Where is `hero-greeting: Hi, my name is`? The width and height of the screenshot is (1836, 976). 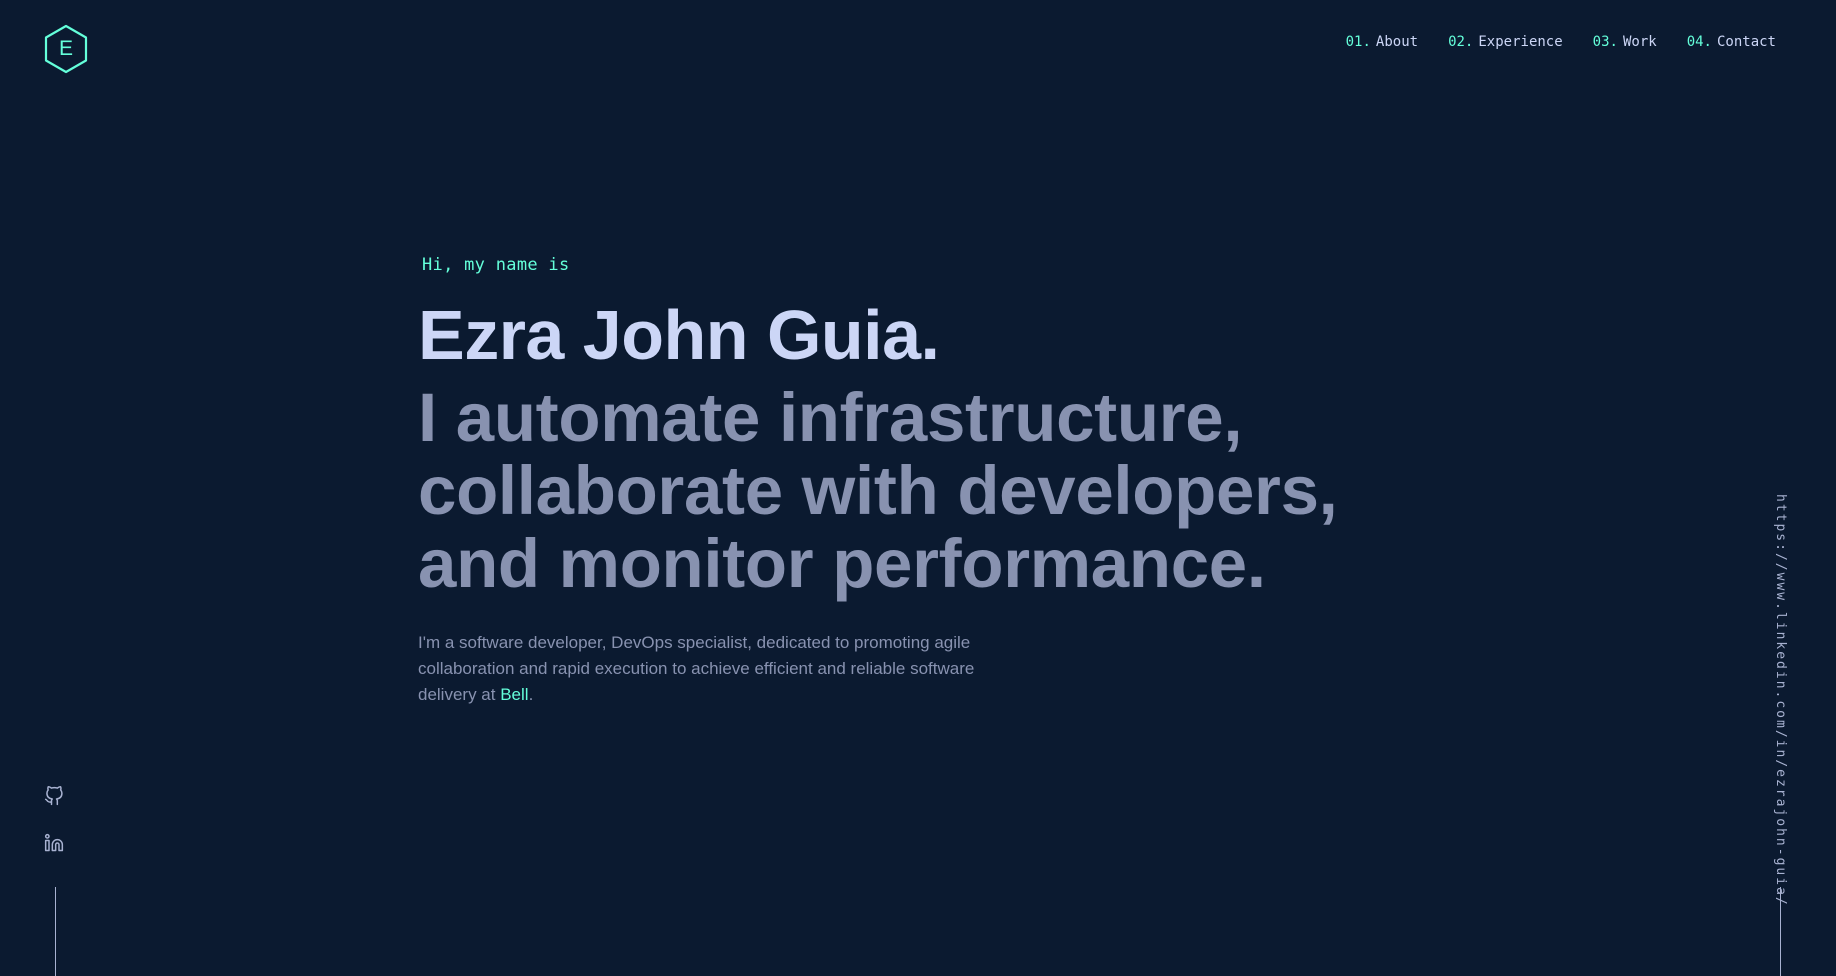 hero-greeting: Hi, my name is is located at coordinates (496, 265).